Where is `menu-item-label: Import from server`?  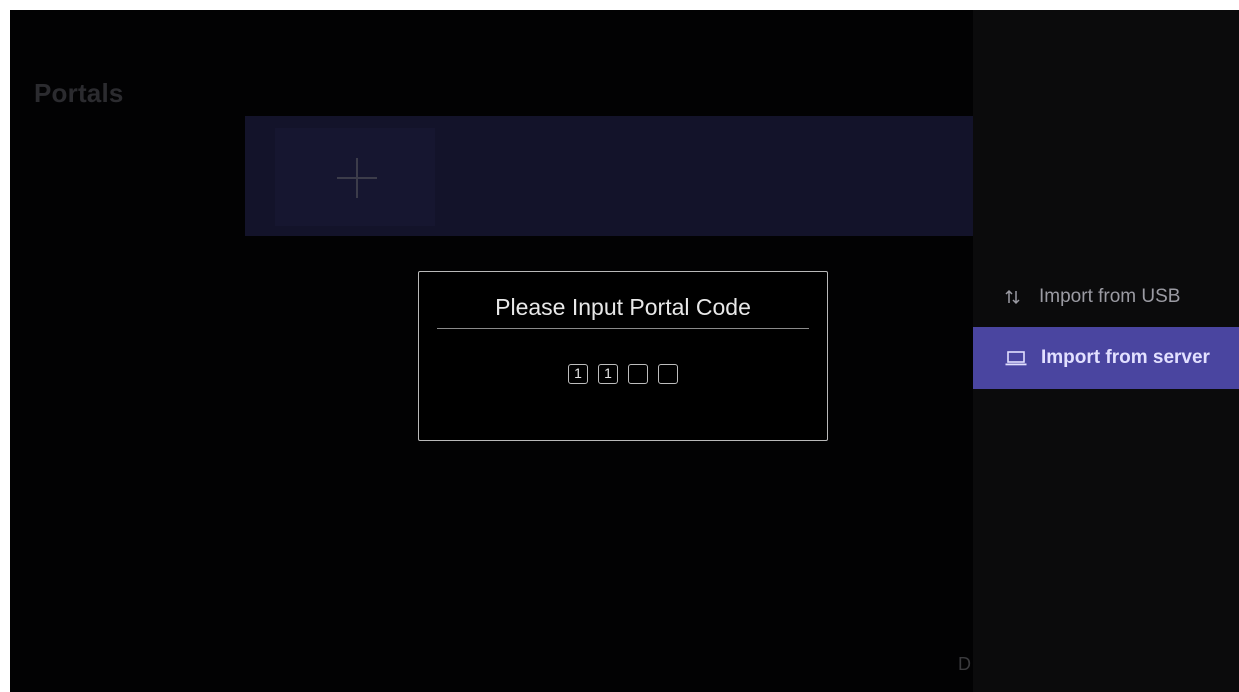
menu-item-label: Import from server is located at coordinates (1125, 357).